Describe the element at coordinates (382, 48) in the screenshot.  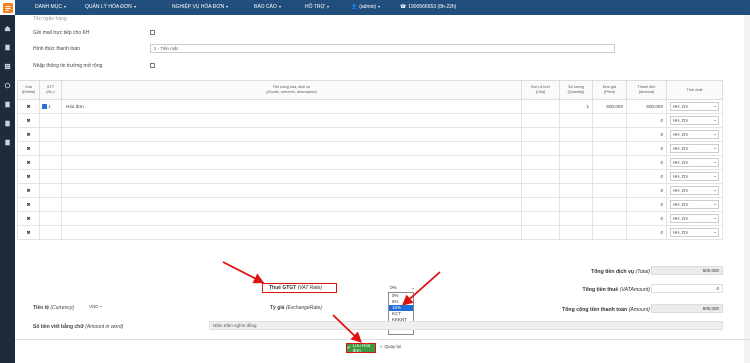
I see `payment-method-field: 1 - Tiền mặt` at that location.